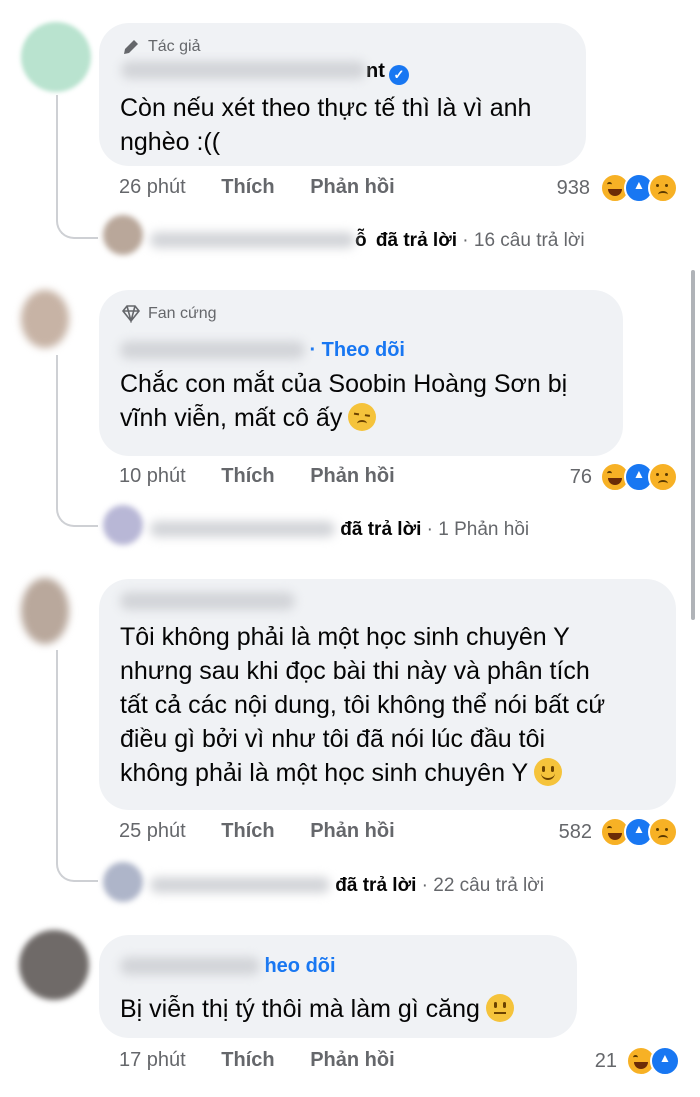  I want to click on reaction-count: 938, so click(565, 188).